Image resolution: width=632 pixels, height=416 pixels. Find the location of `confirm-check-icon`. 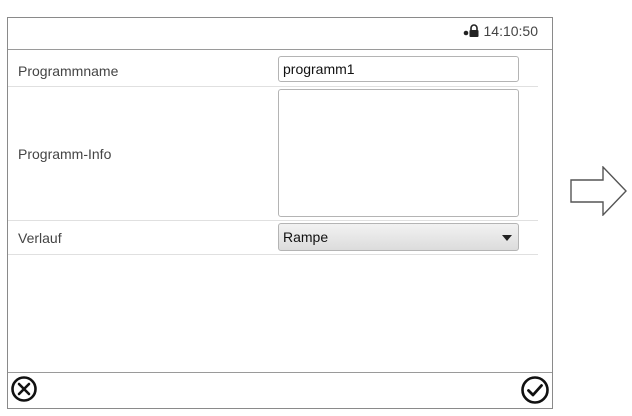

confirm-check-icon is located at coordinates (535, 390).